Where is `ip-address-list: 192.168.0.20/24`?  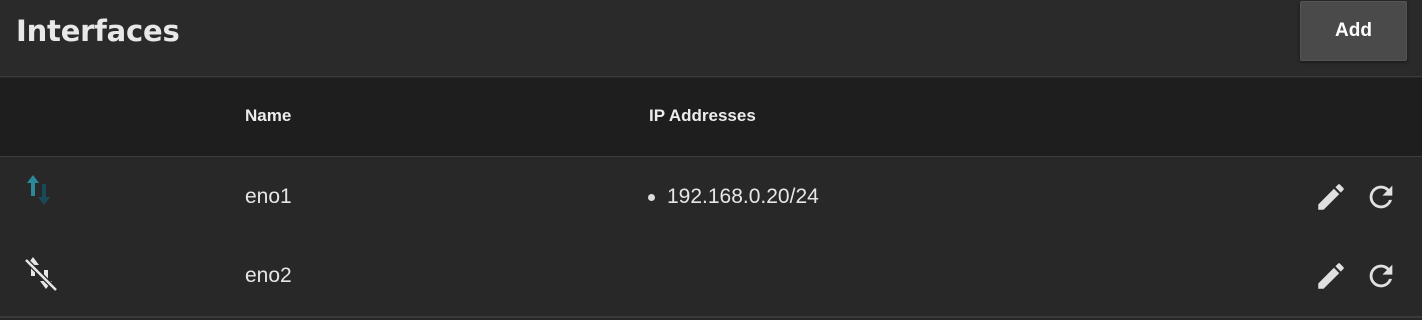 ip-address-list: 192.168.0.20/24 is located at coordinates (733, 197).